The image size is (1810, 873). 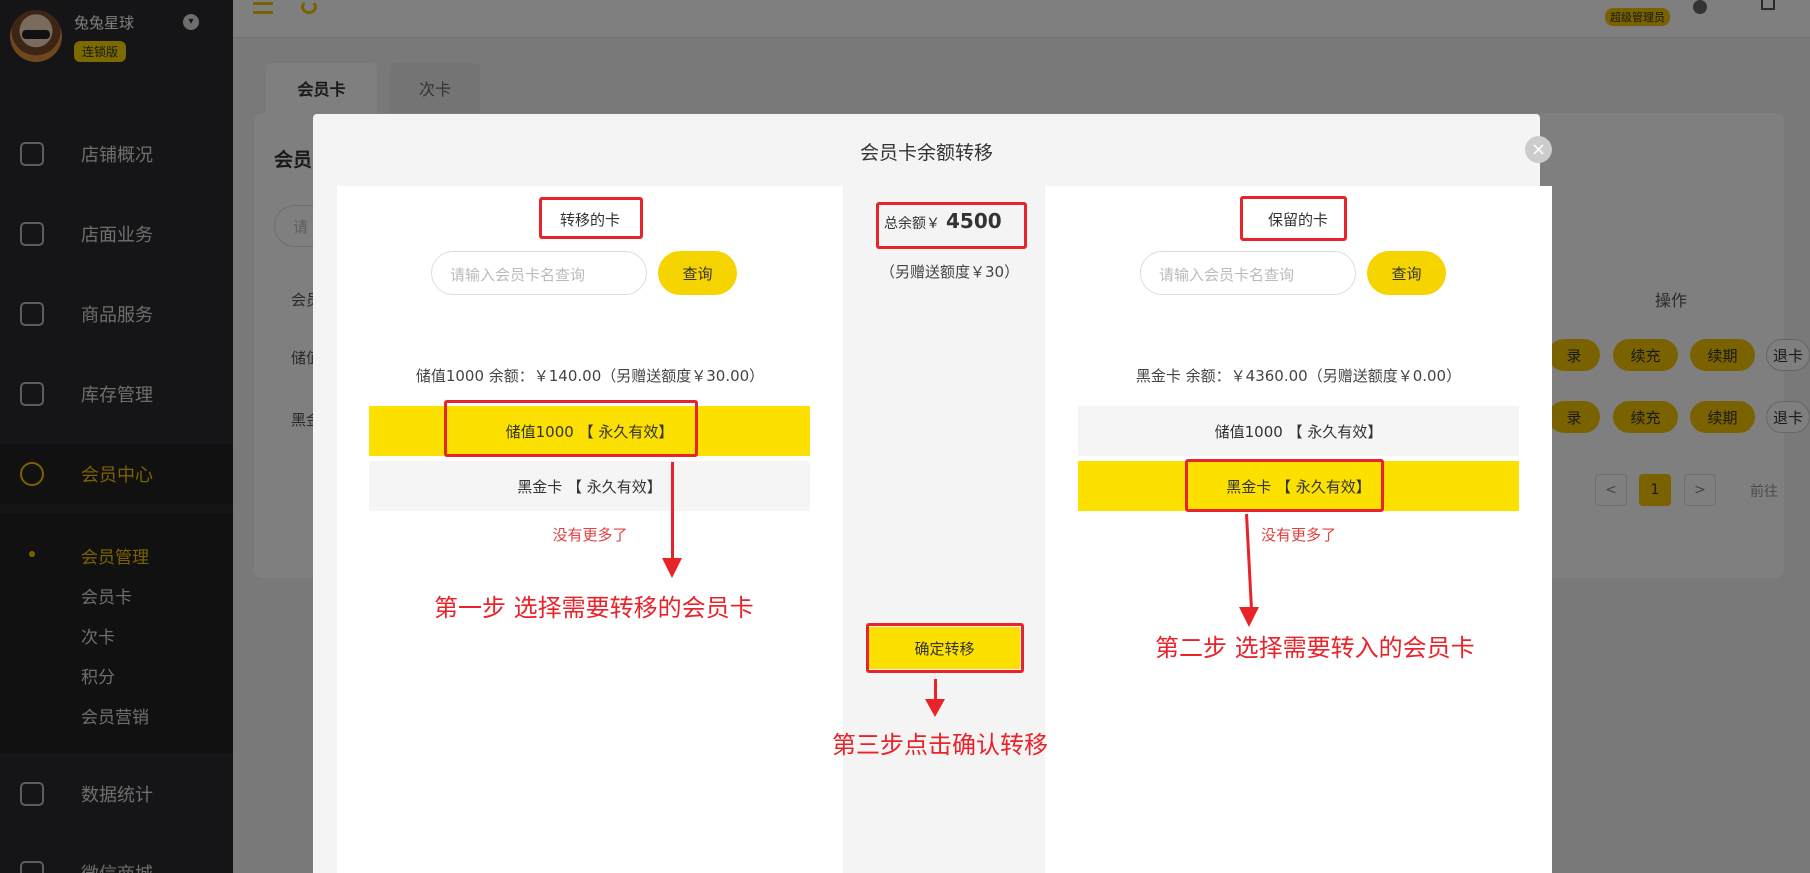 What do you see at coordinates (539, 273) in the screenshot?
I see `transfer-from-search-input: 请输入会员卡名查询` at bounding box center [539, 273].